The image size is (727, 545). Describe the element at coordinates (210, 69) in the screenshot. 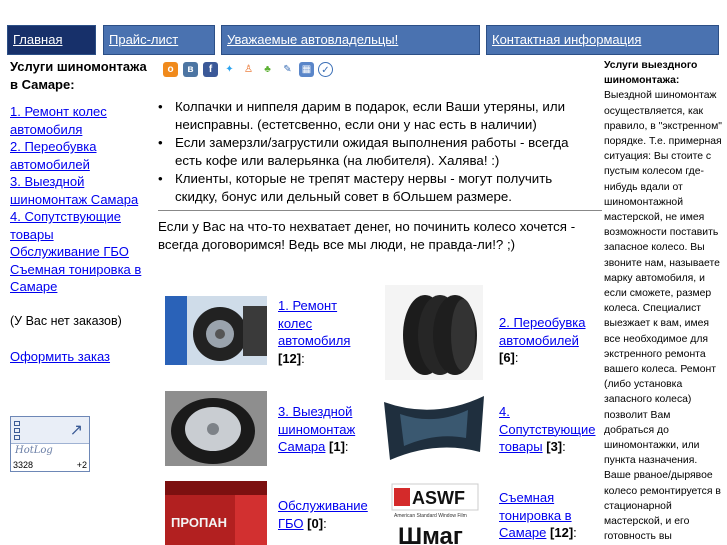

I see `facebook-icon: f` at that location.